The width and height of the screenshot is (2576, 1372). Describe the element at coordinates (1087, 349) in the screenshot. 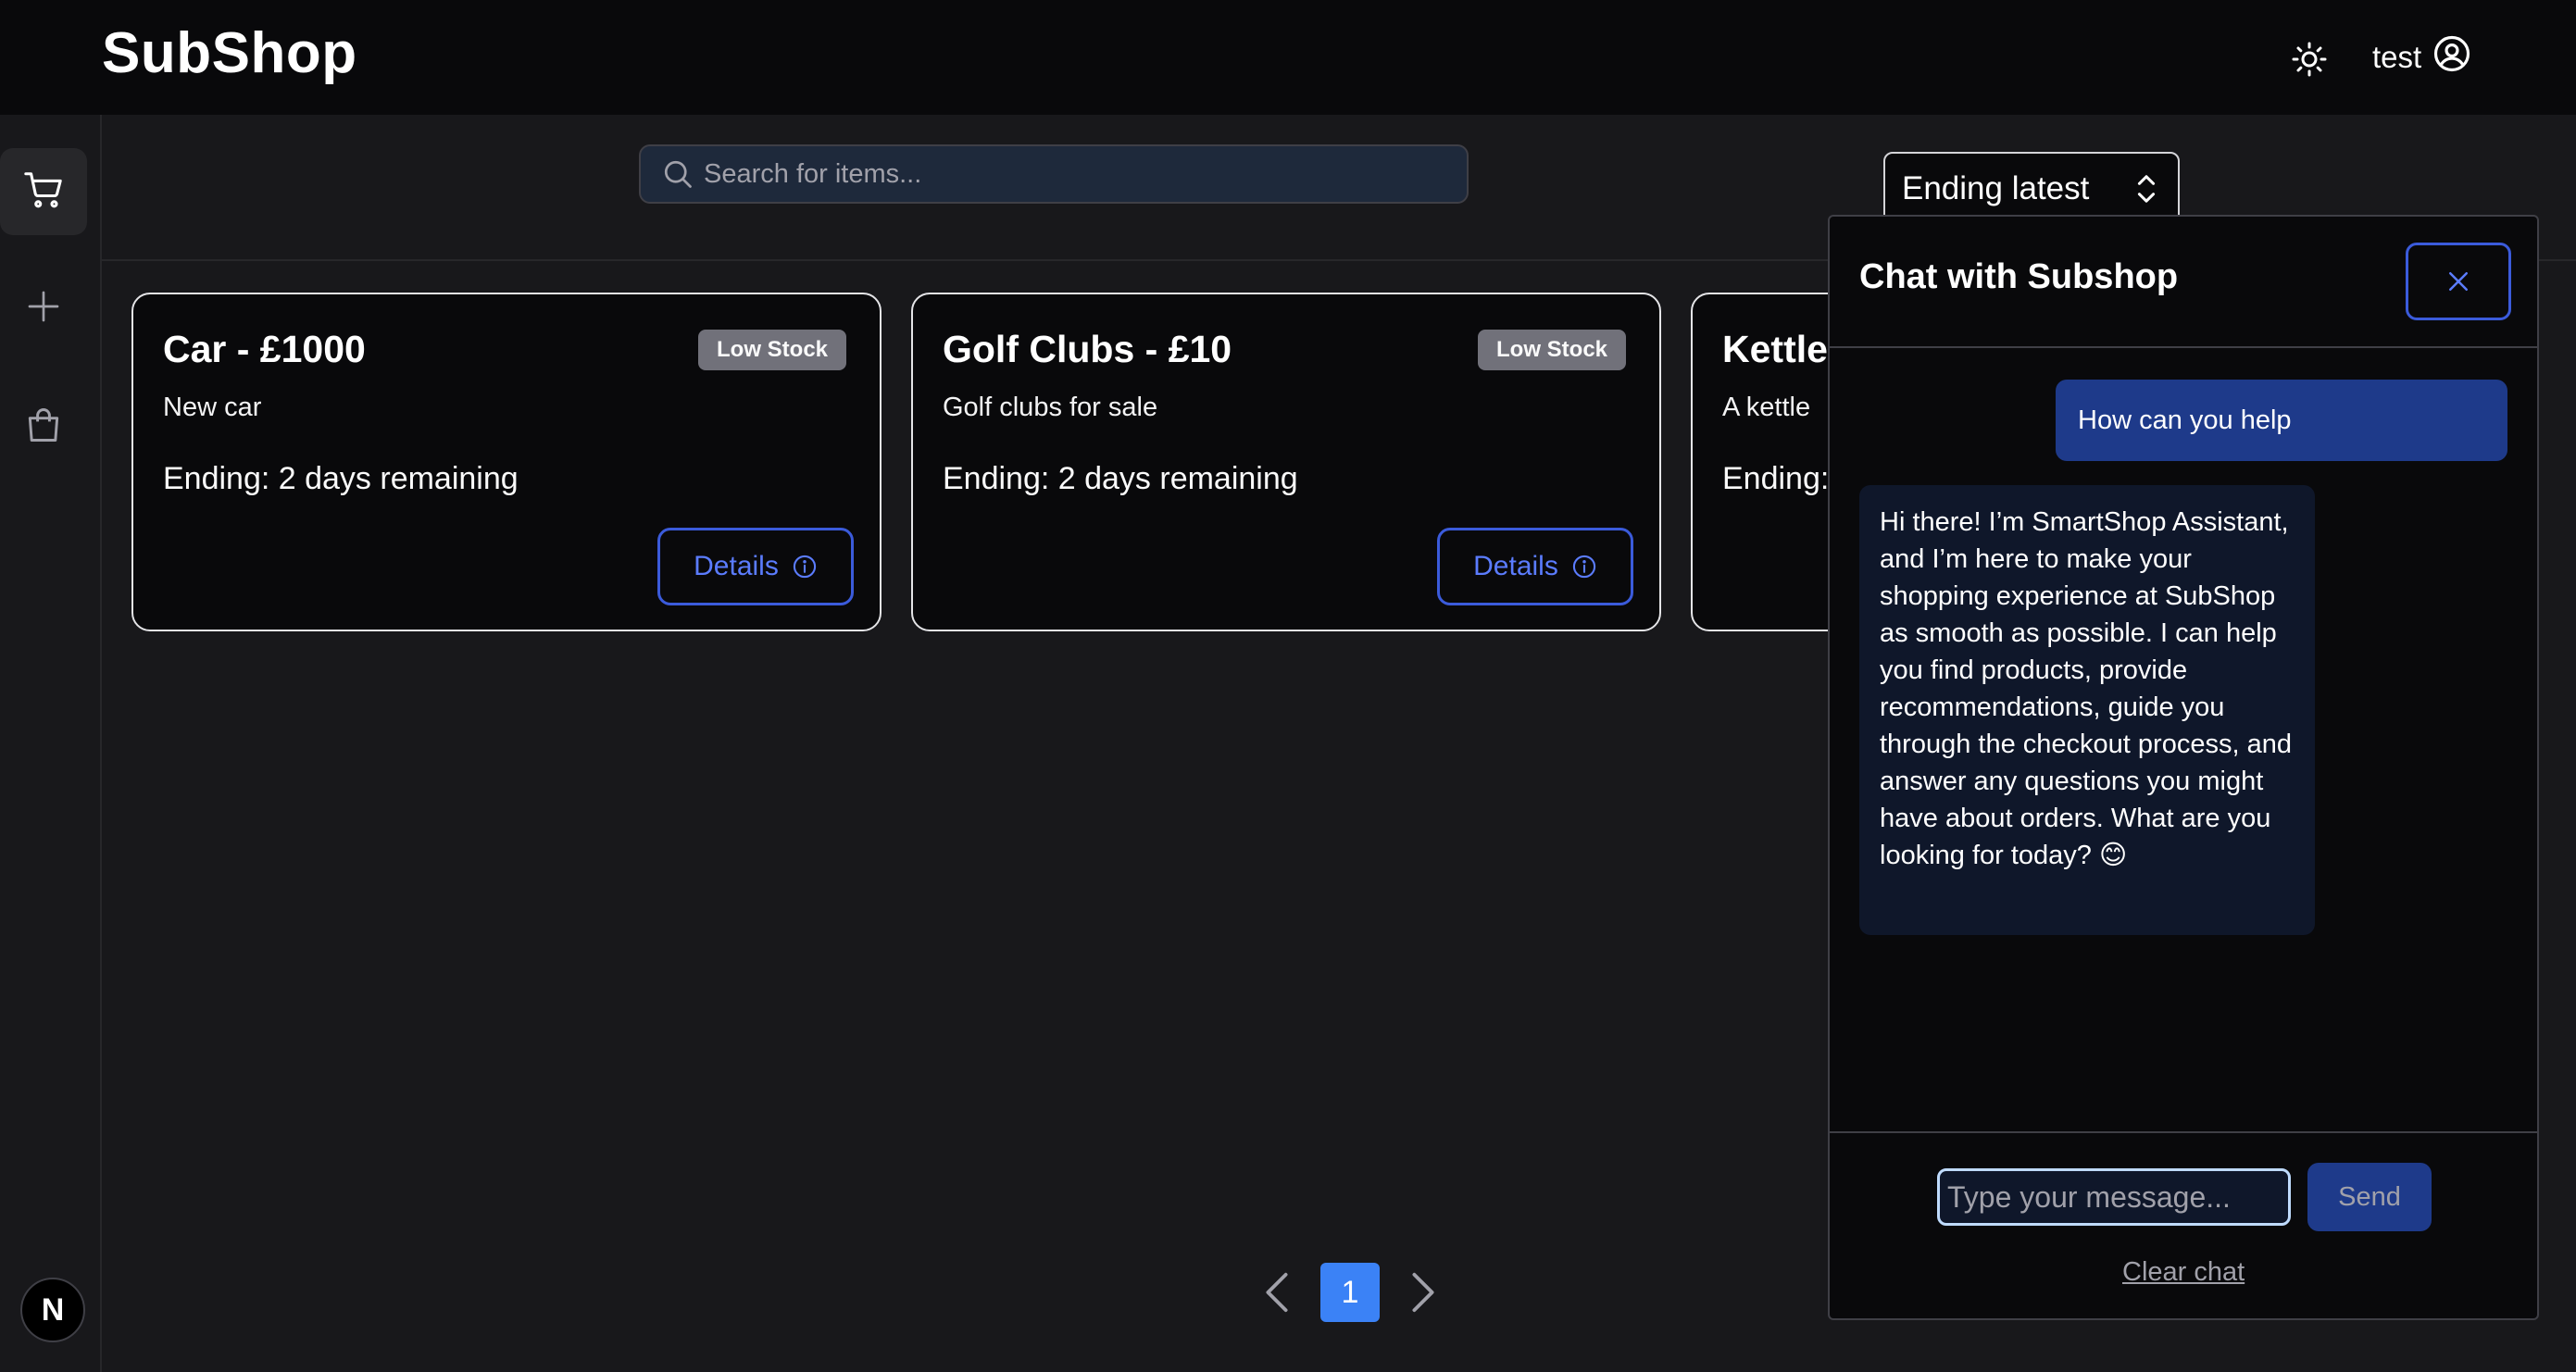

I see `item-title: Golf Clubs - £10` at that location.